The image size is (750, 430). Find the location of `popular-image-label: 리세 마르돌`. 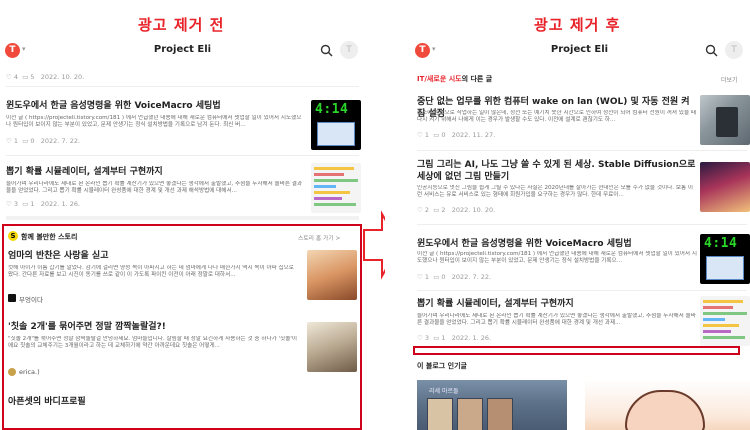

popular-image-label: 리세 마르돌 is located at coordinates (444, 391).